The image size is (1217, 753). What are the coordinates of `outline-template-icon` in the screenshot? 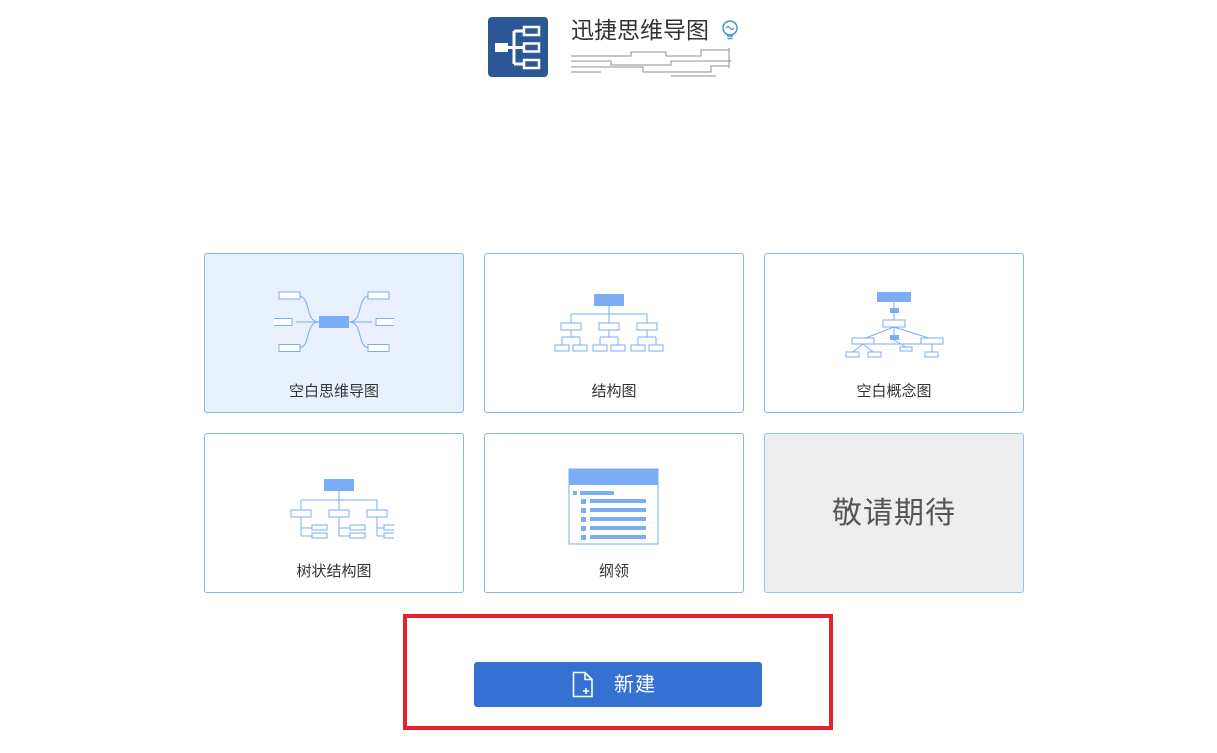 It's located at (614, 494).